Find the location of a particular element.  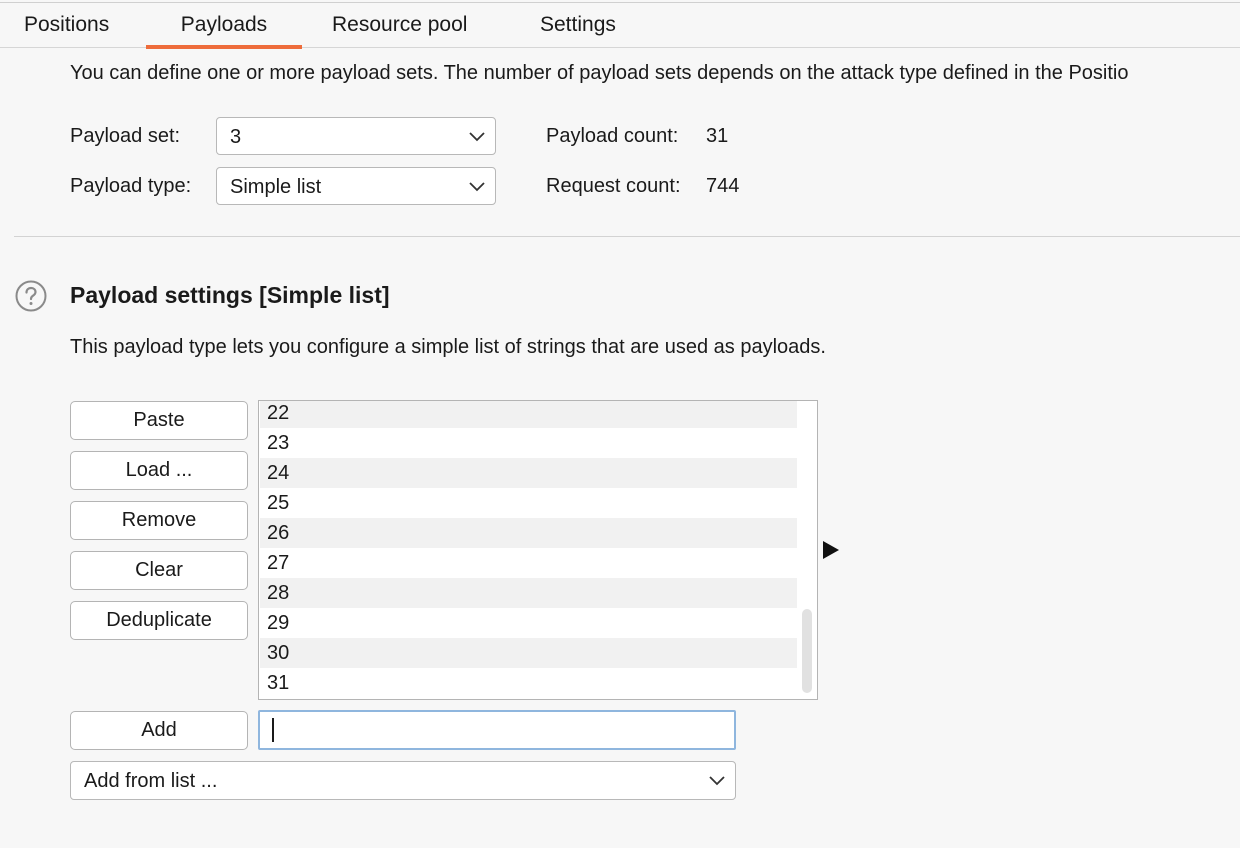

payload-set-select: 3 is located at coordinates (356, 136).